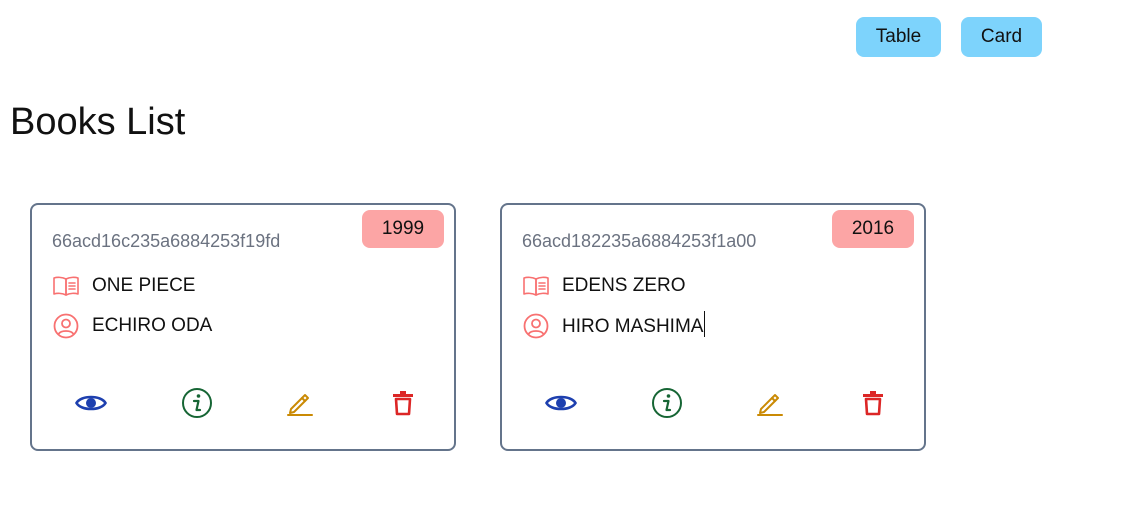 The height and width of the screenshot is (528, 1143). Describe the element at coordinates (98, 122) in the screenshot. I see `page-title: Books List` at that location.